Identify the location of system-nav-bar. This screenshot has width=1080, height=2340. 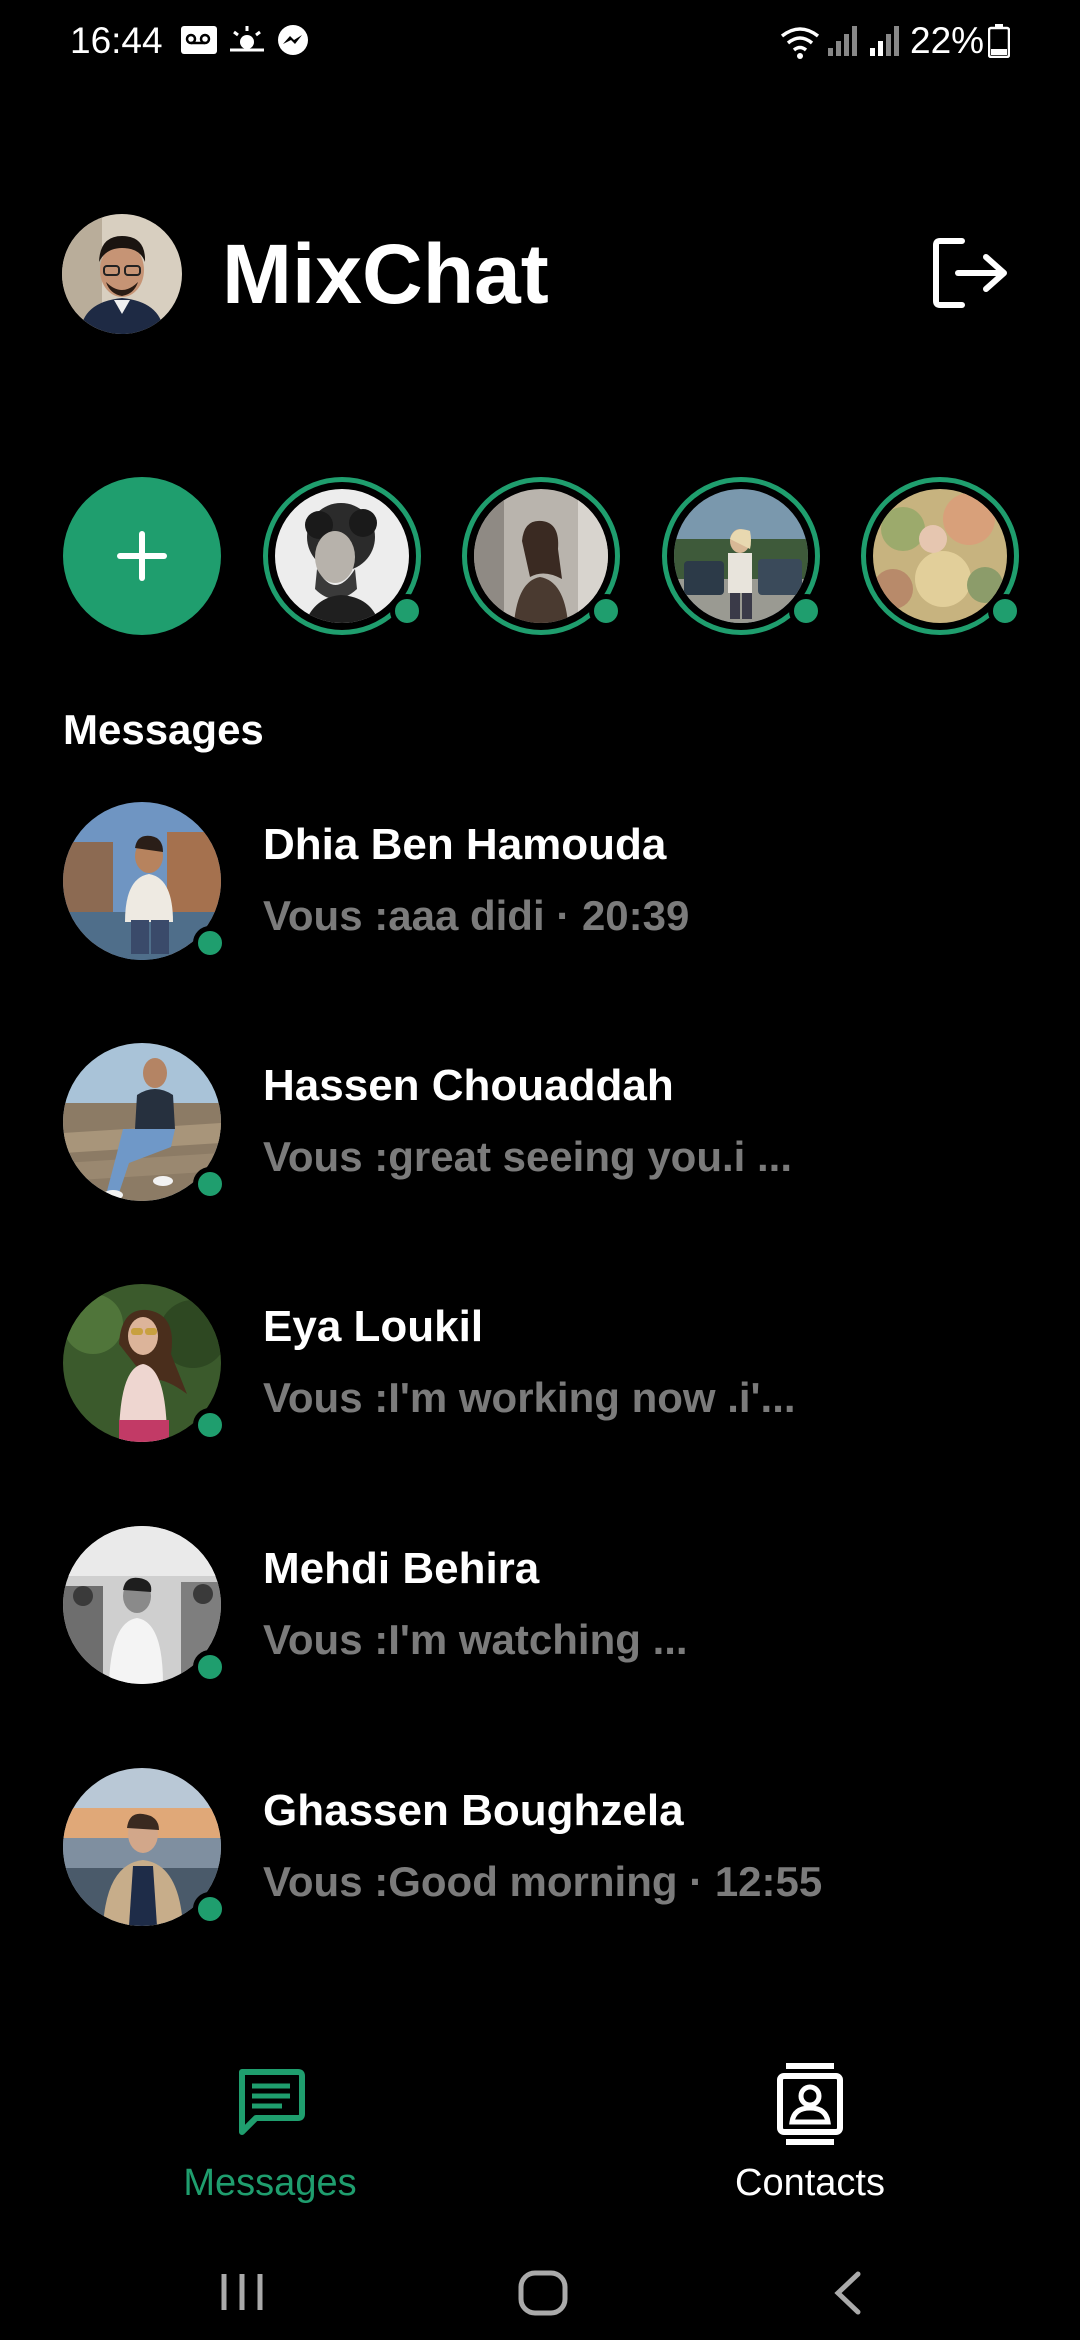
(540, 2280).